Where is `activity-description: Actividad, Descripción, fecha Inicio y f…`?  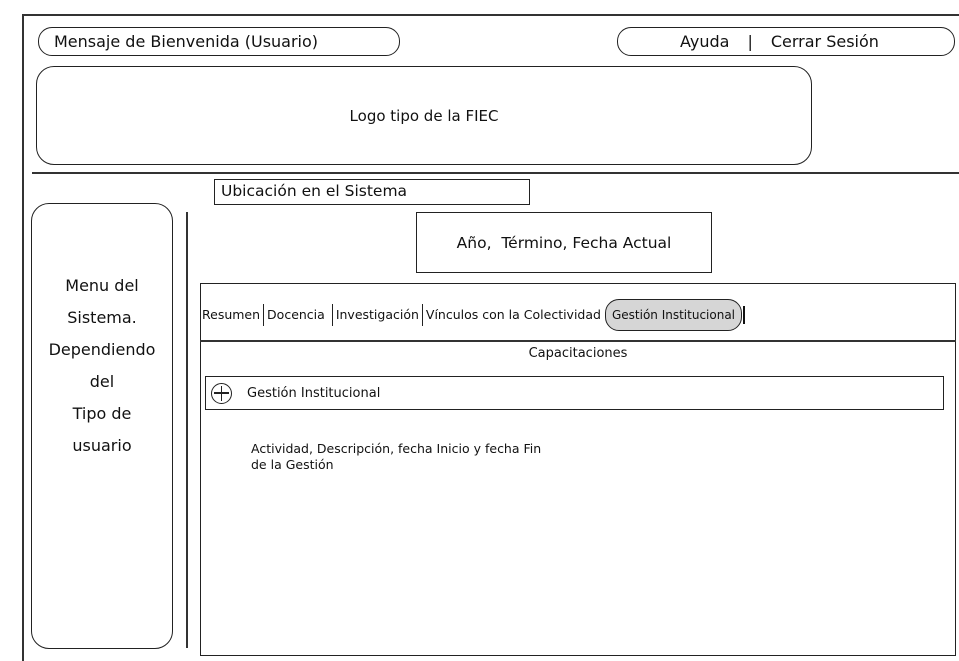 activity-description: Actividad, Descripción, fecha Inicio y f… is located at coordinates (501, 457).